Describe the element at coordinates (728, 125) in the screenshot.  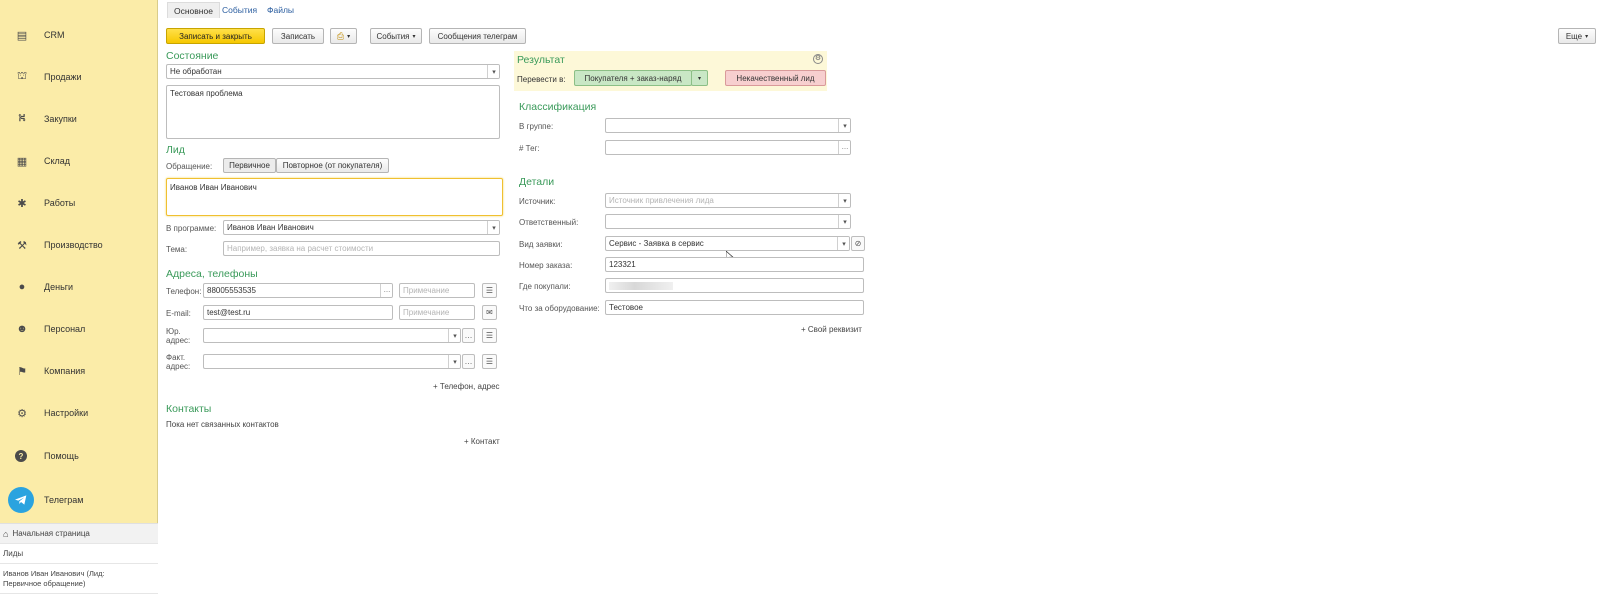
I see `group-select: ▾` at that location.